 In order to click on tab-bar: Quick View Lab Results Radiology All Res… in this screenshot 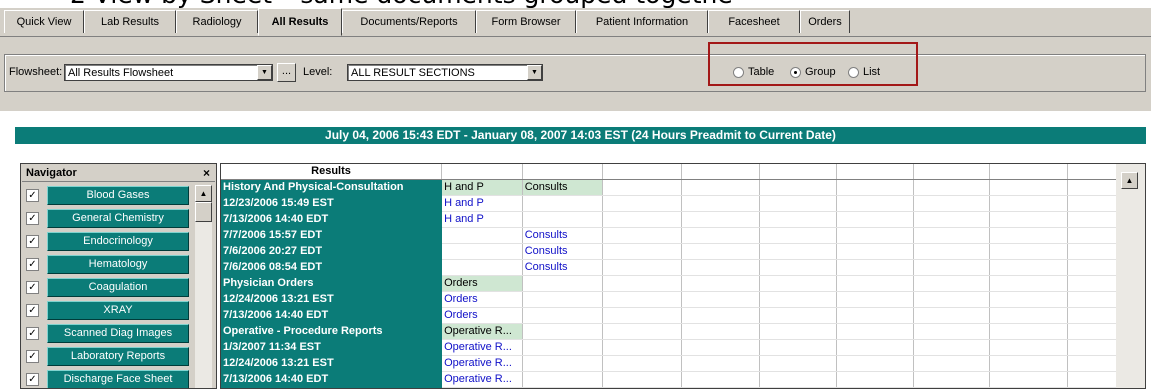, I will do `click(575, 22)`.